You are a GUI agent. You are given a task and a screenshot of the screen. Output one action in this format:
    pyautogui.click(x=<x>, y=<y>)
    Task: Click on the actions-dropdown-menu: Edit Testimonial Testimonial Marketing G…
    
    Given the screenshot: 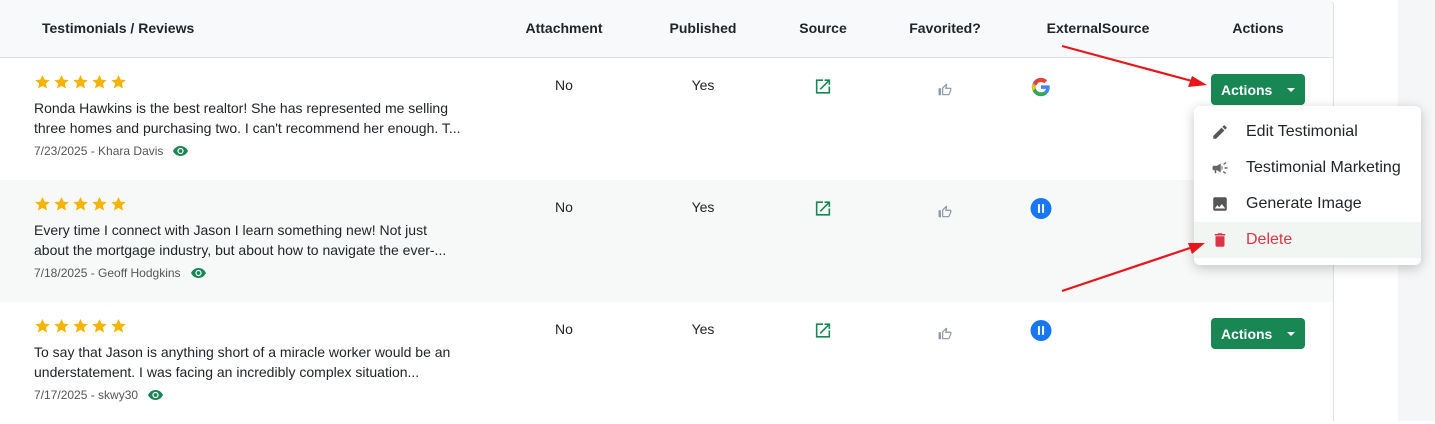 What is the action you would take?
    pyautogui.click(x=1307, y=185)
    